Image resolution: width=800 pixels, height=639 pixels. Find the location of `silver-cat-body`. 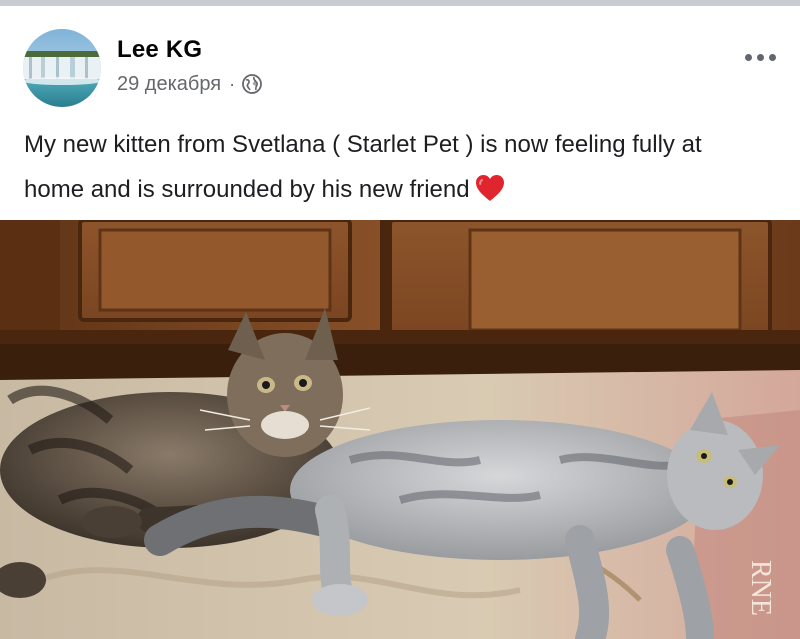

silver-cat-body is located at coordinates (500, 490).